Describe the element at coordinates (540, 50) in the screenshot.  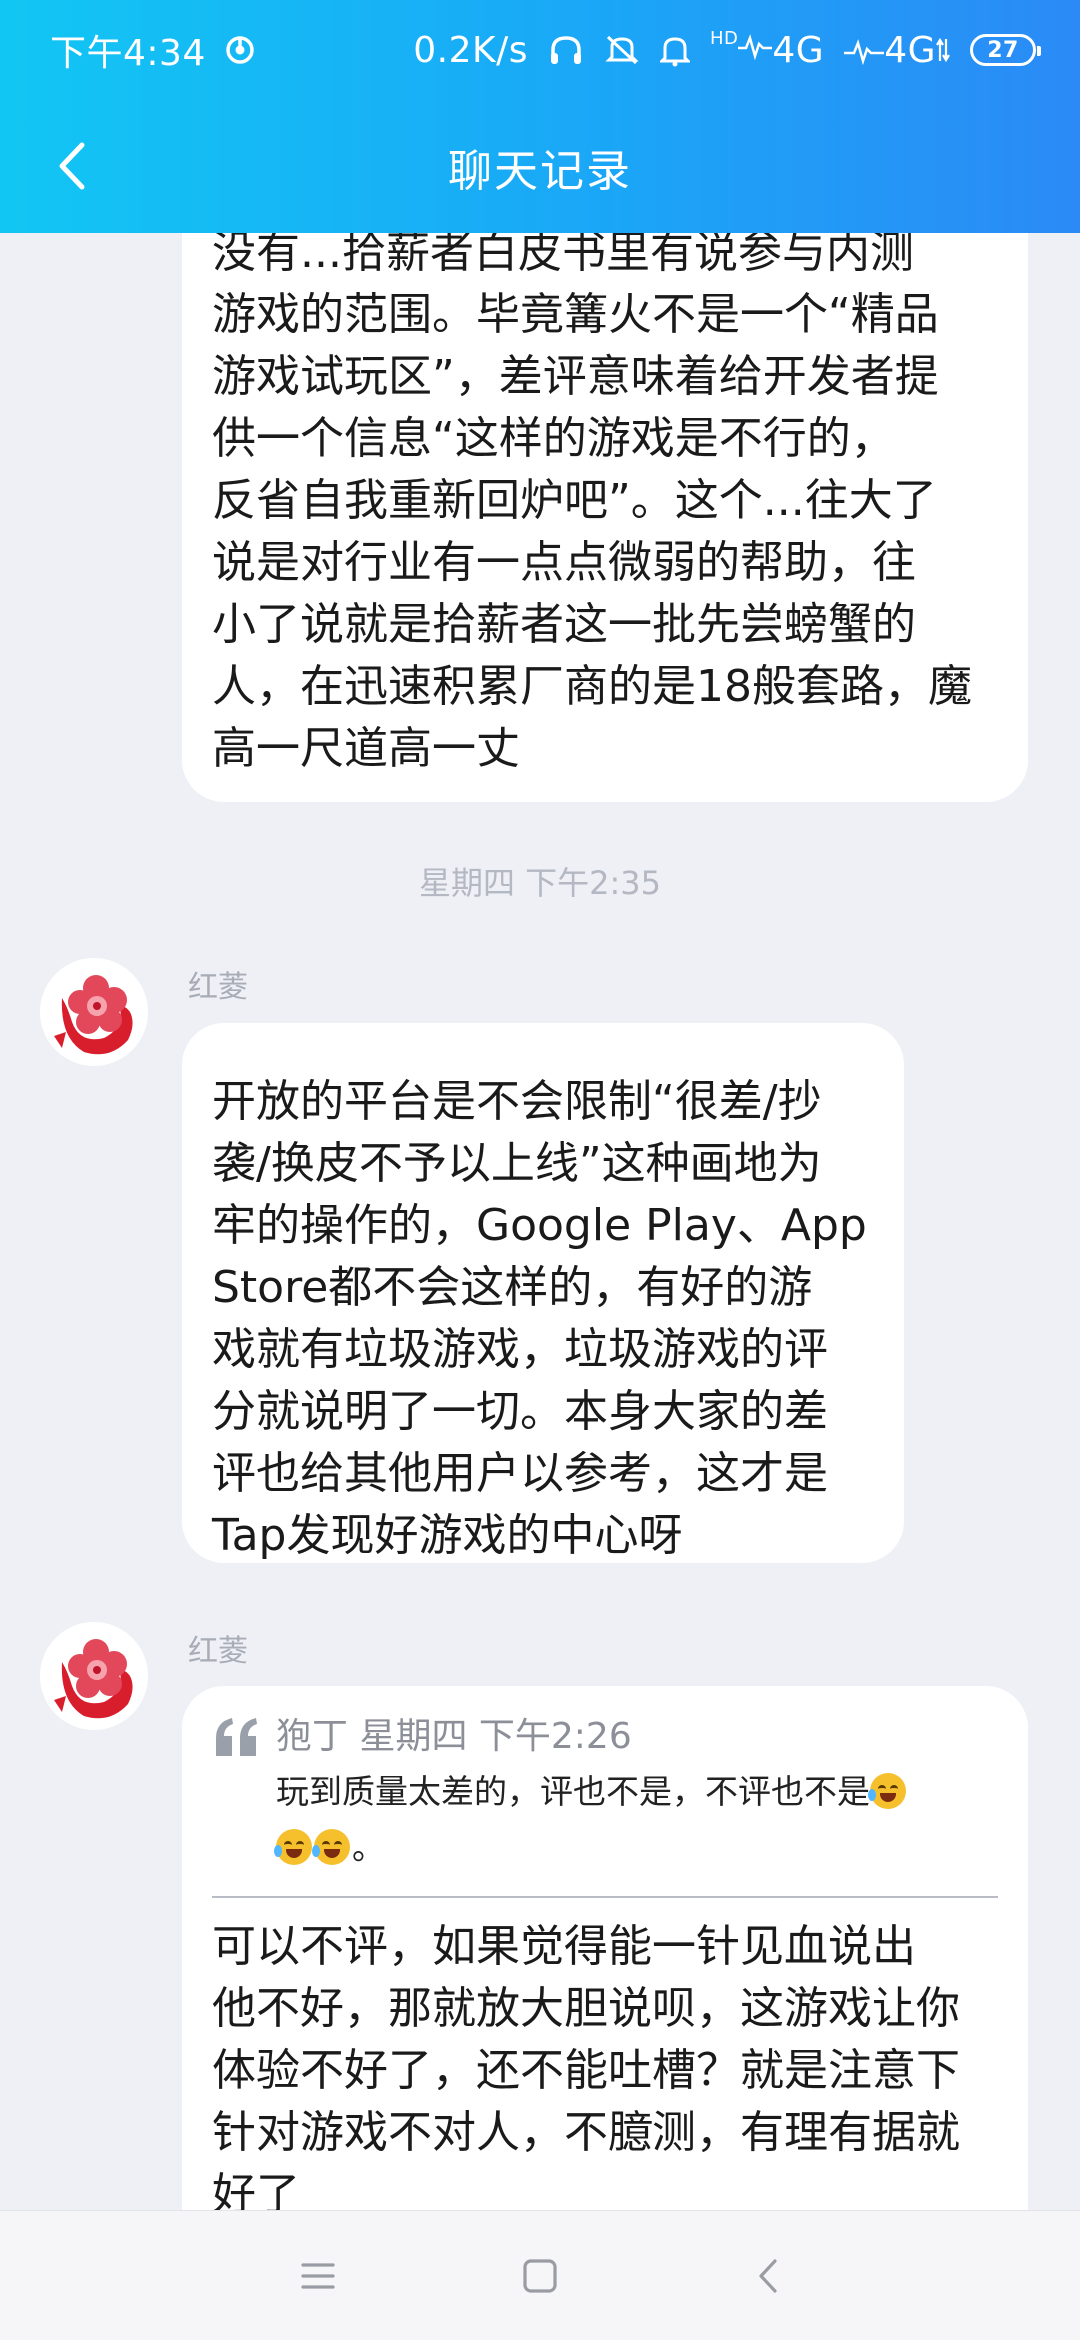
I see `status-bar: 下午4:34 0.2K/s HD 4G 4G 27` at that location.